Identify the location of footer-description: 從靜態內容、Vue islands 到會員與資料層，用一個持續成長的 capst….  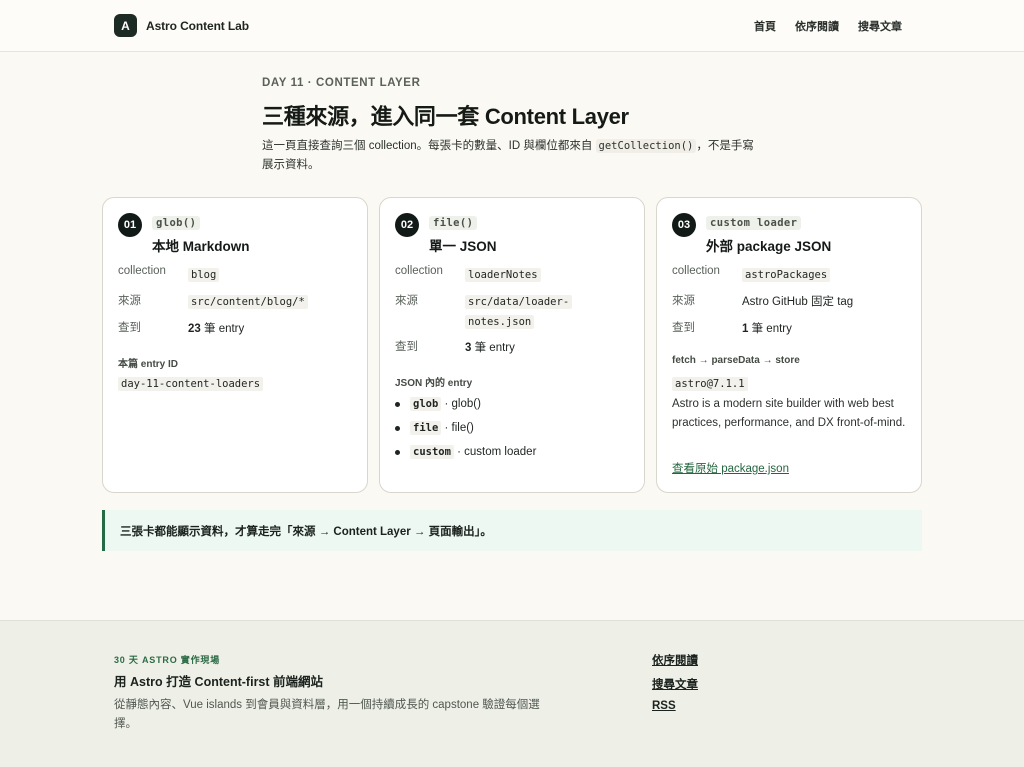
(327, 714).